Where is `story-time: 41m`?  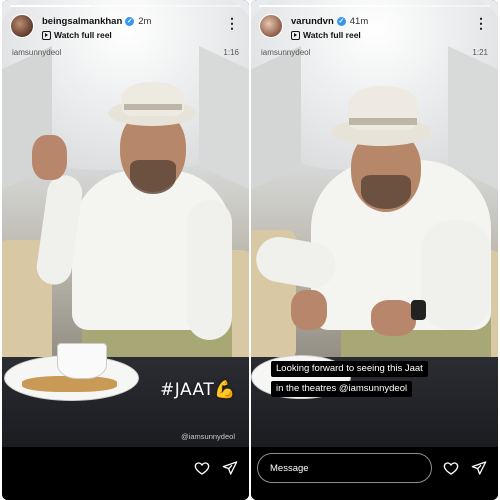 story-time: 41m is located at coordinates (359, 21).